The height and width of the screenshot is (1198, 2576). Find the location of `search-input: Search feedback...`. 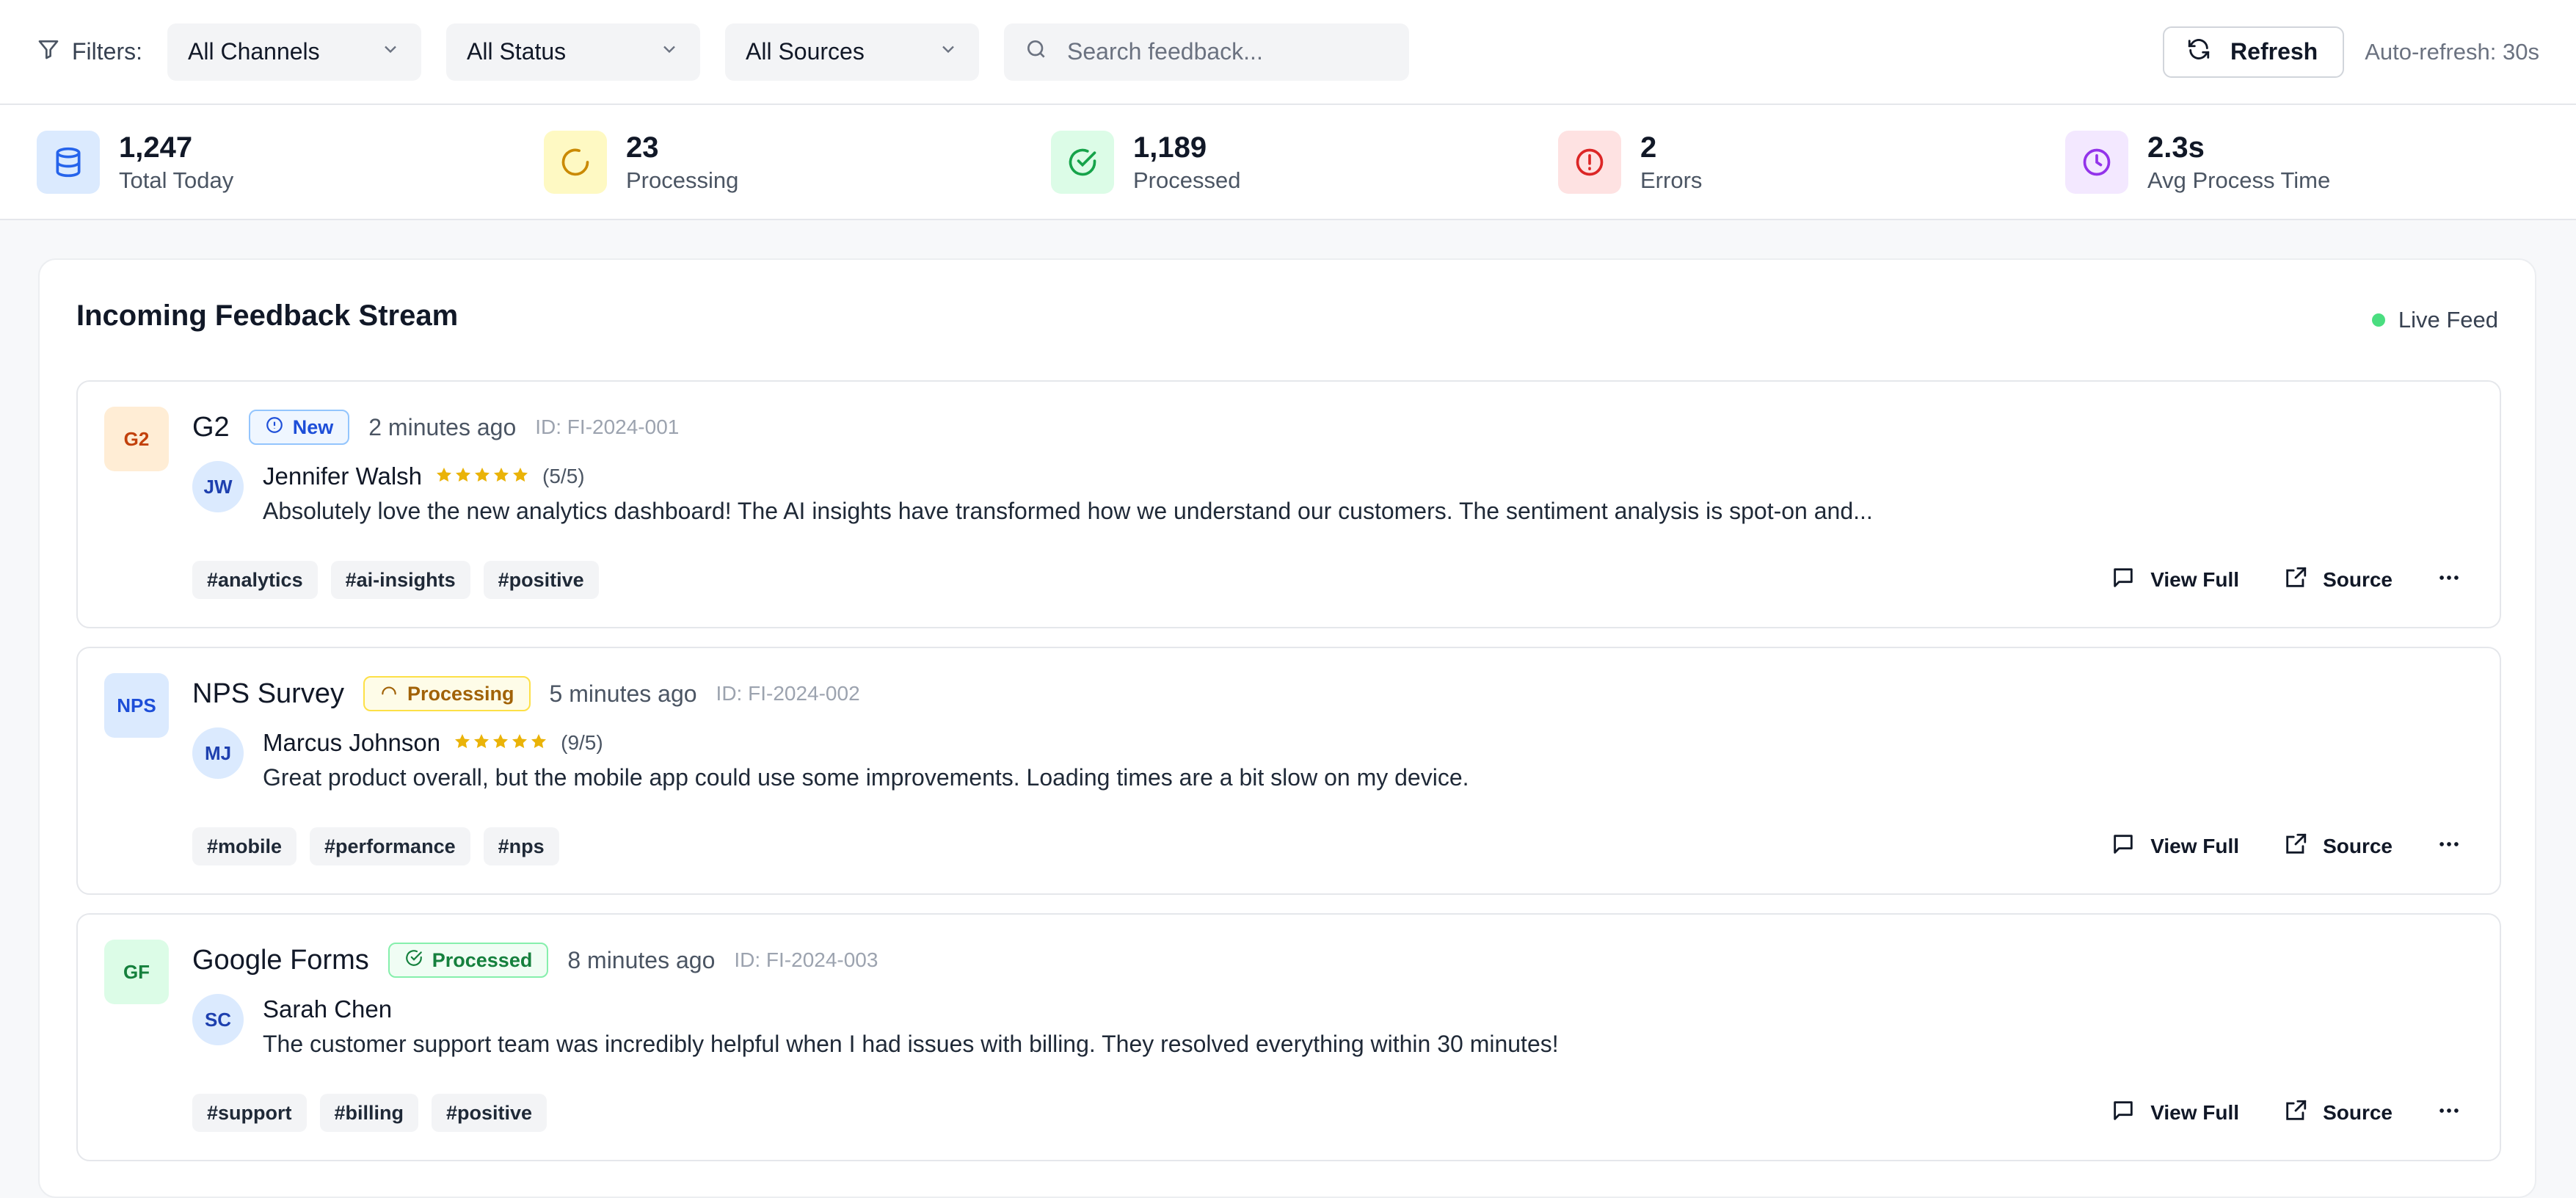

search-input: Search feedback... is located at coordinates (1206, 52).